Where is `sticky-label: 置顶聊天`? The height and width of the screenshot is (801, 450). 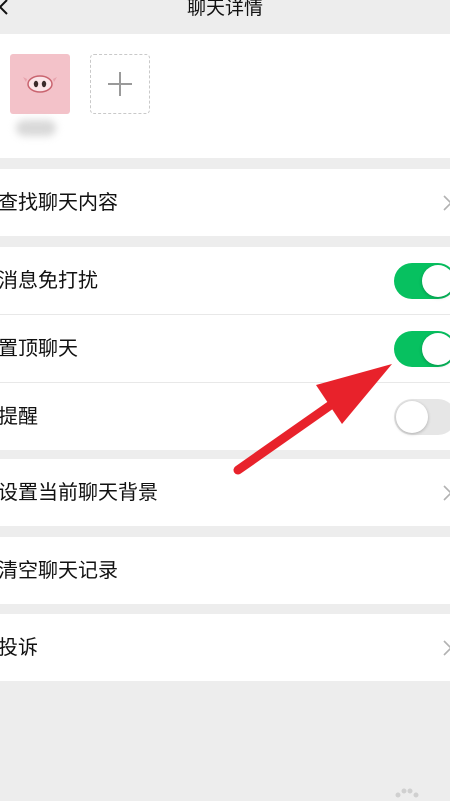
sticky-label: 置顶聊天 is located at coordinates (39, 348).